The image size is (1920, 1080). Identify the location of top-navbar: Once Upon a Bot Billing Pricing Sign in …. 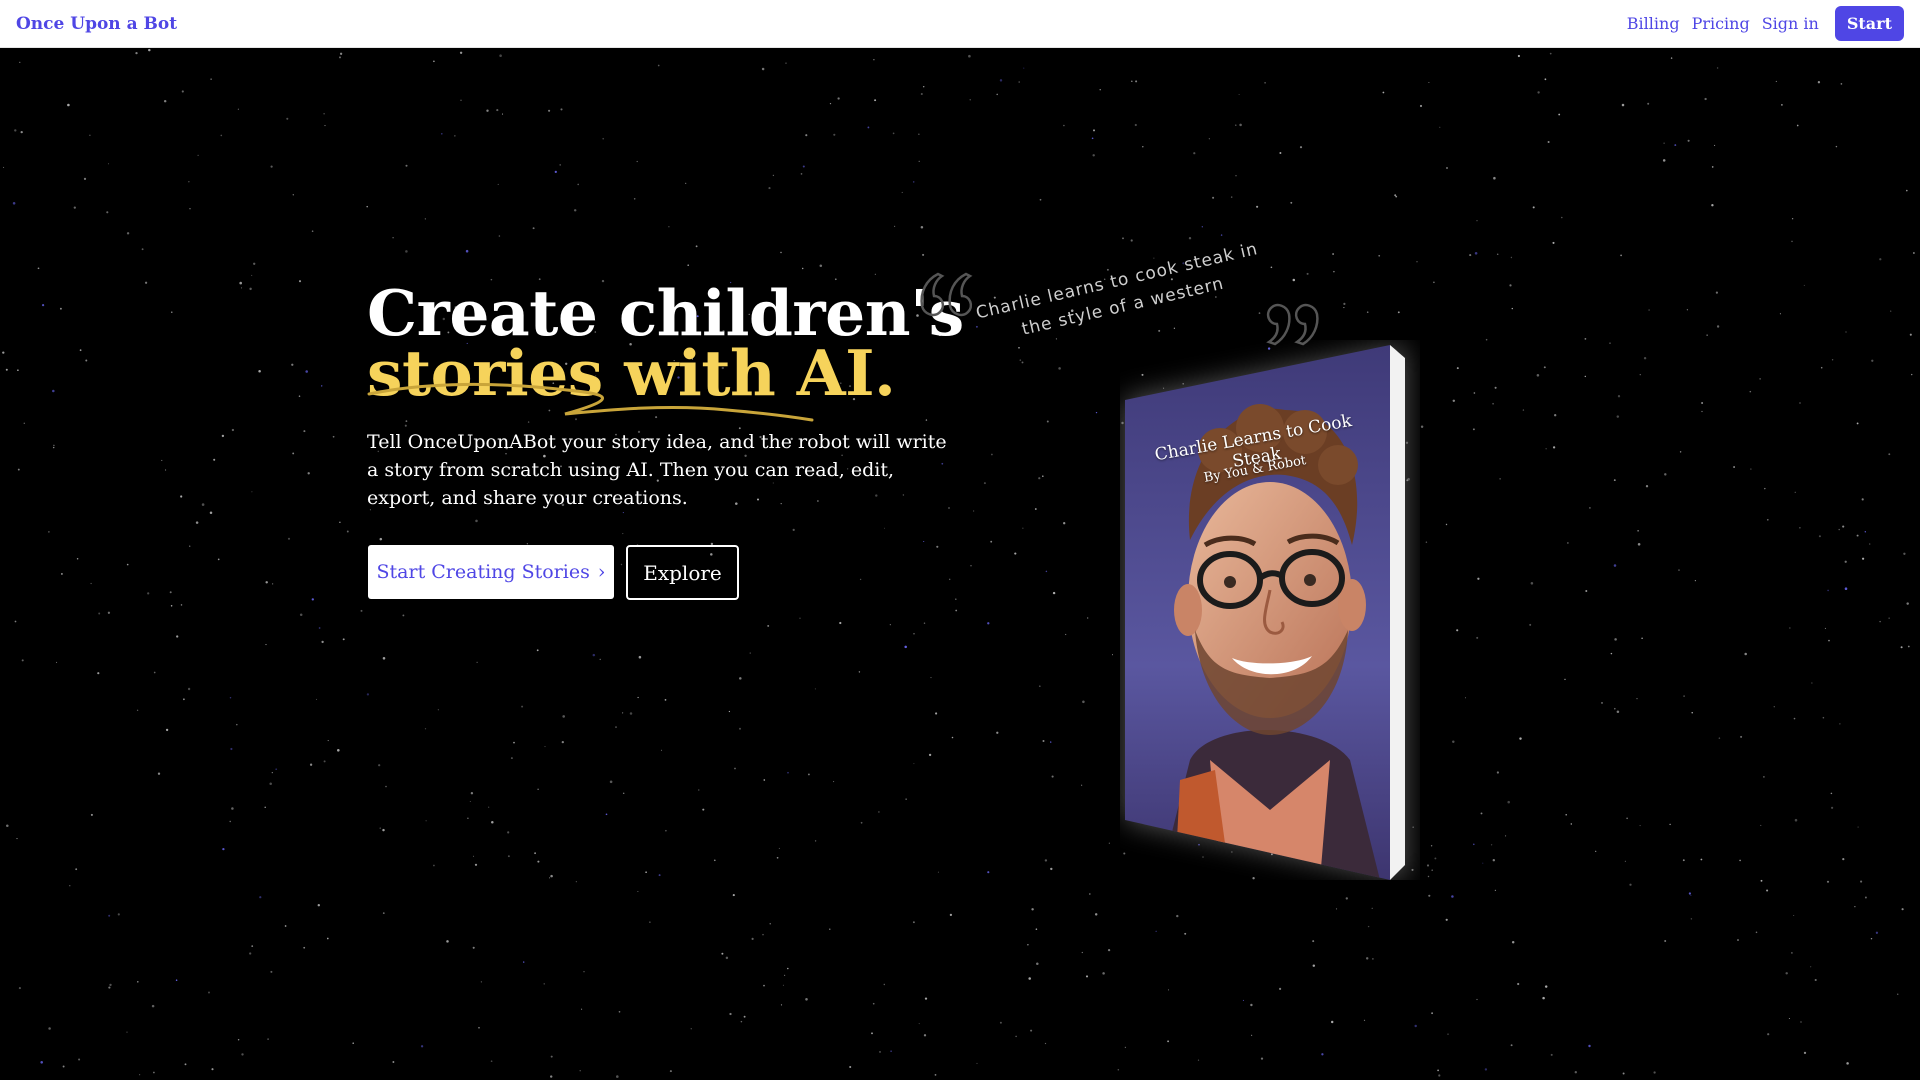
(960, 24).